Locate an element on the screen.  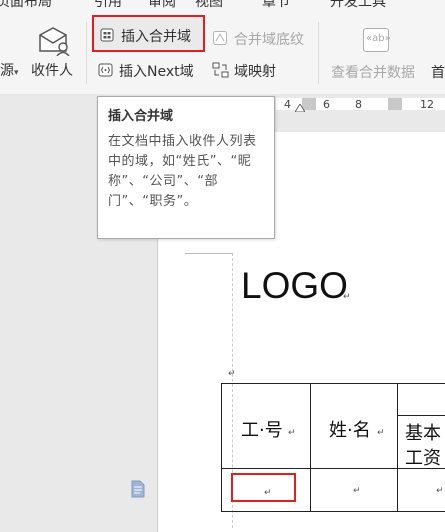
table-header-name: 姓·名 is located at coordinates (350, 430).